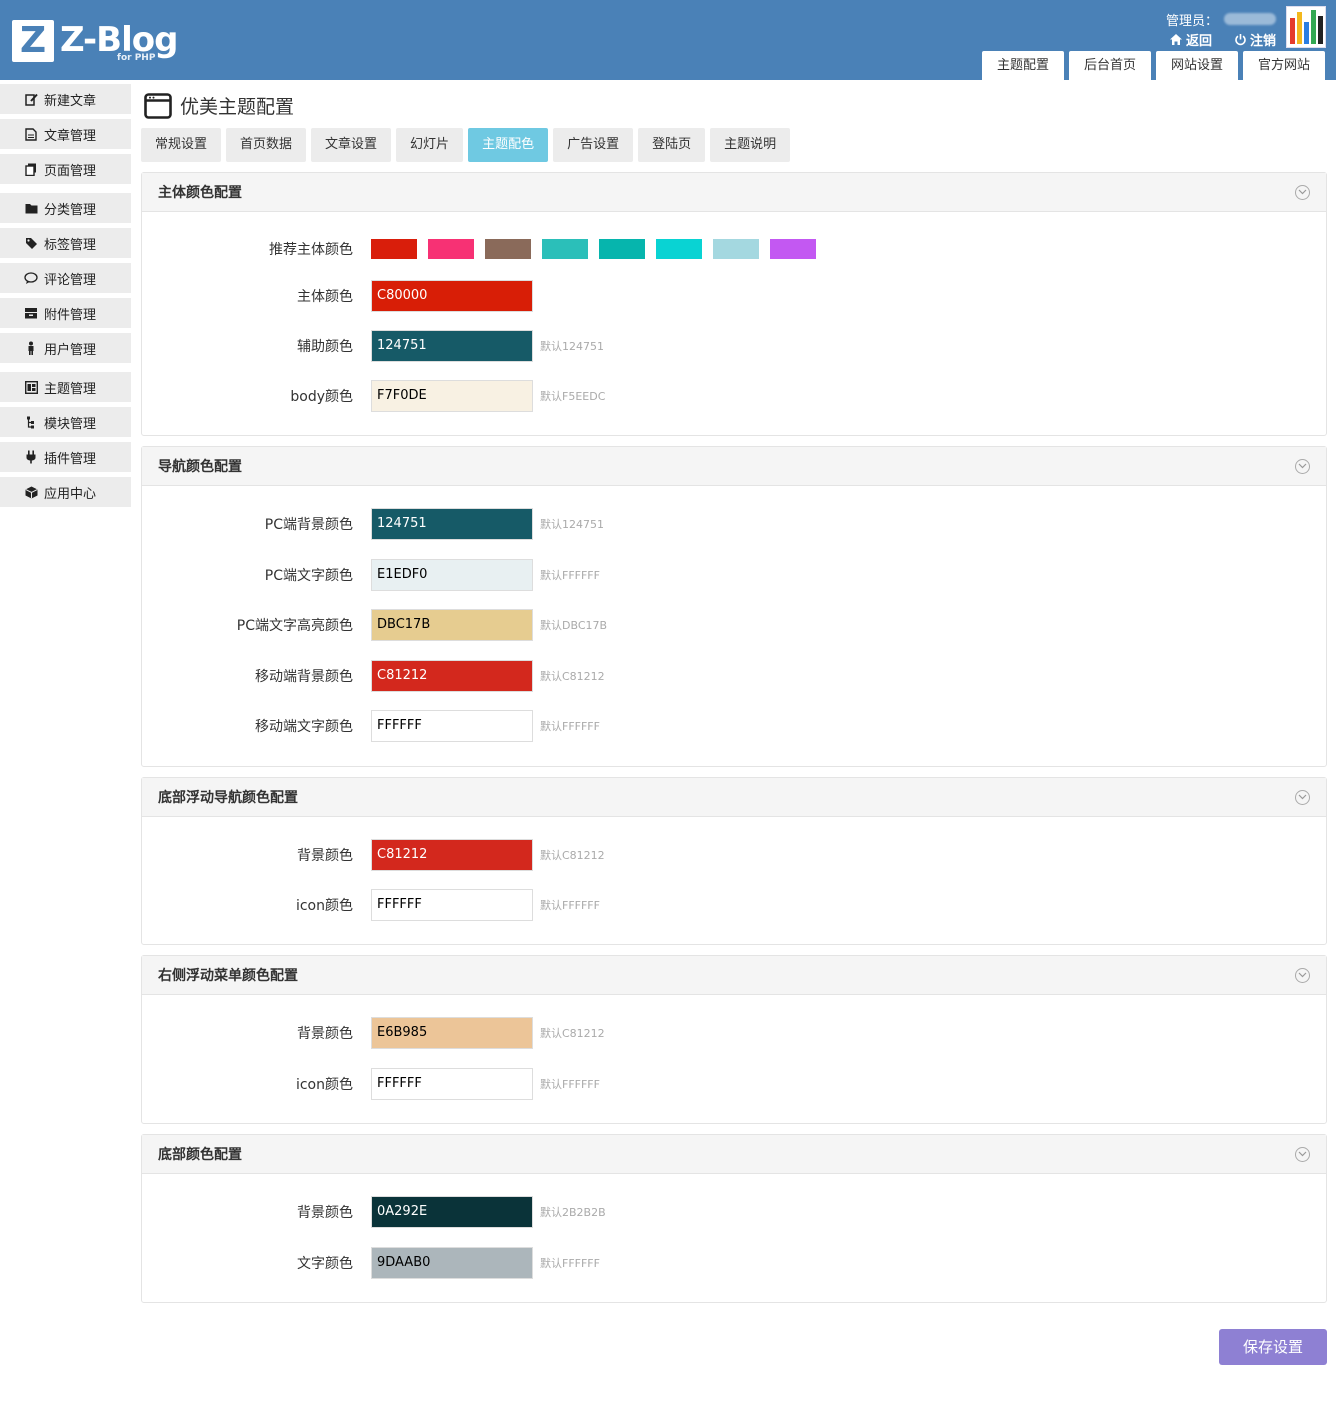 Image resolution: width=1336 pixels, height=1403 pixels. Describe the element at coordinates (228, 798) in the screenshot. I see `panel-title: 底部浮动导航颜色配置` at that location.